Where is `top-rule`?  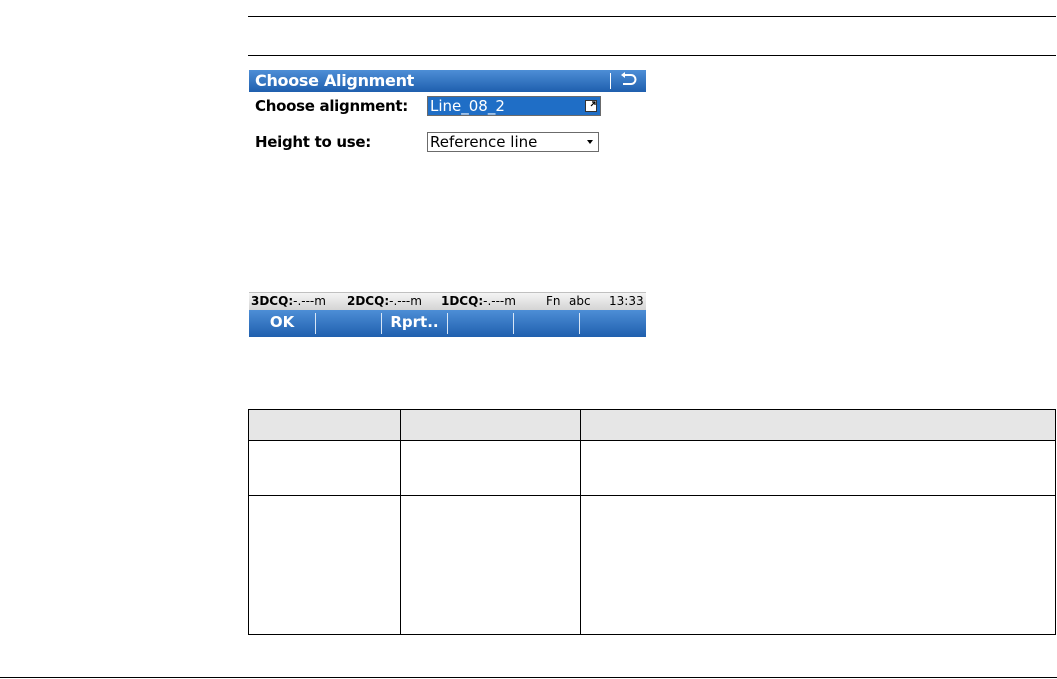 top-rule is located at coordinates (652, 16).